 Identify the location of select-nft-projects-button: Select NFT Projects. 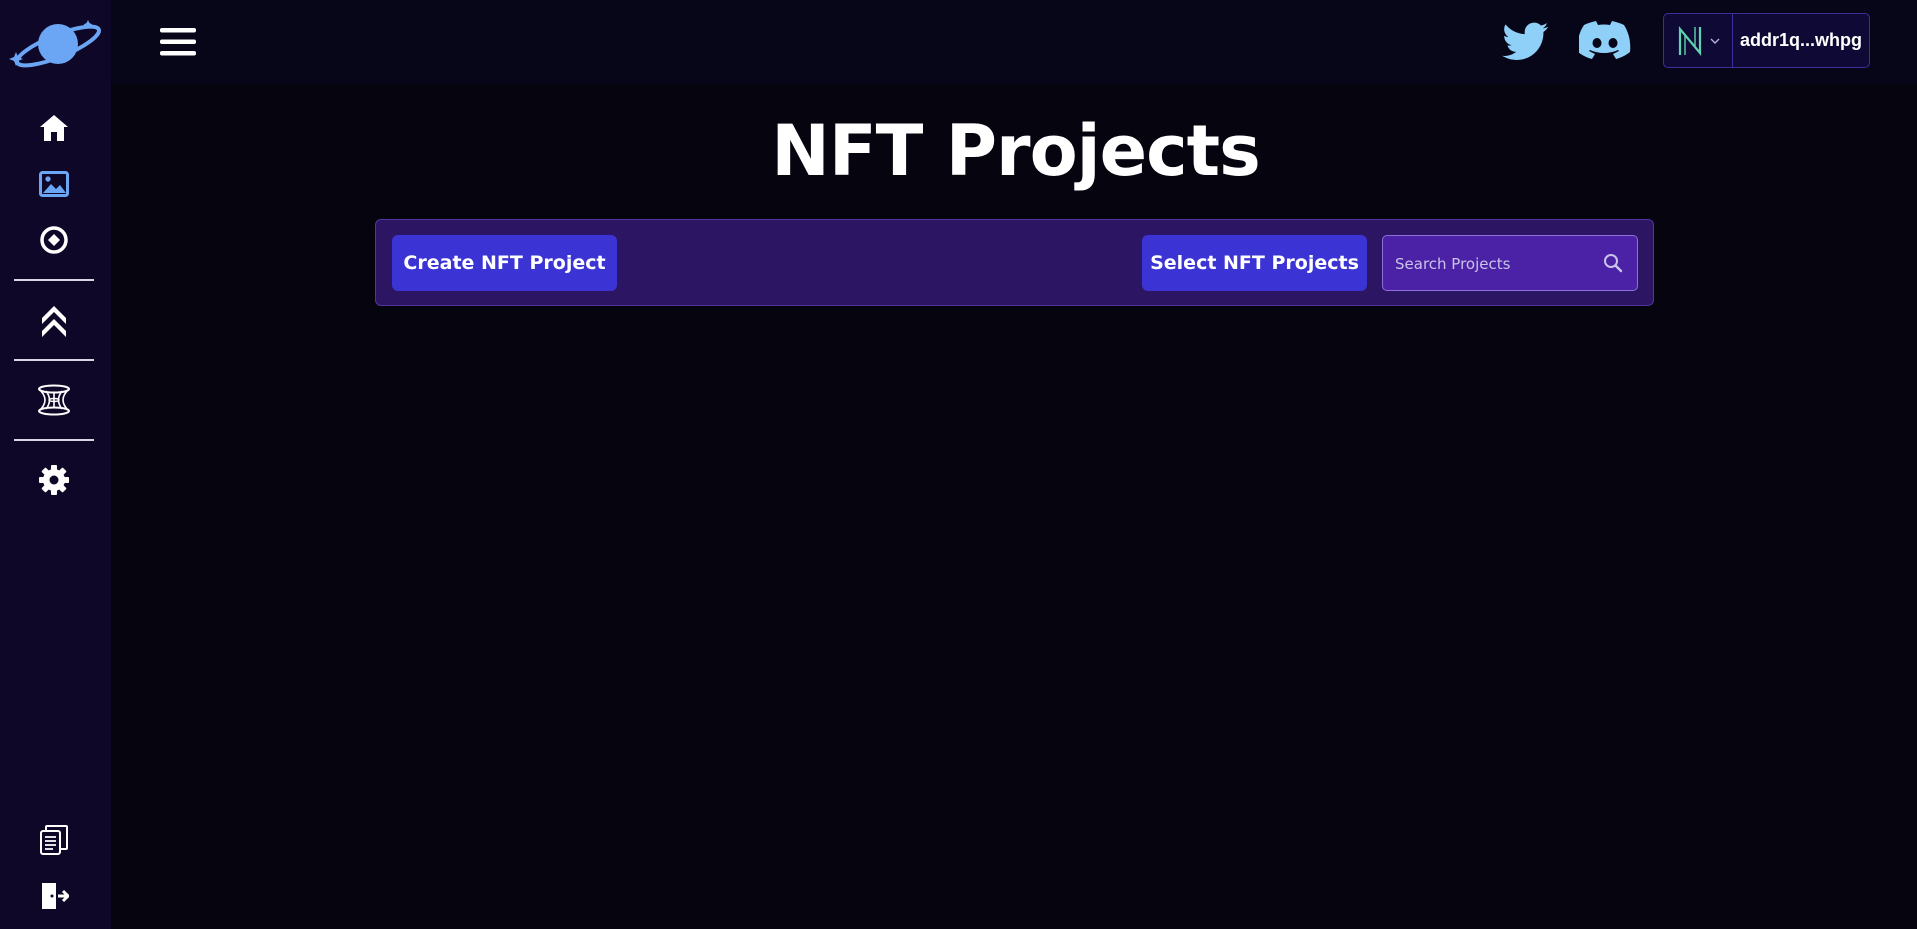
(1254, 263).